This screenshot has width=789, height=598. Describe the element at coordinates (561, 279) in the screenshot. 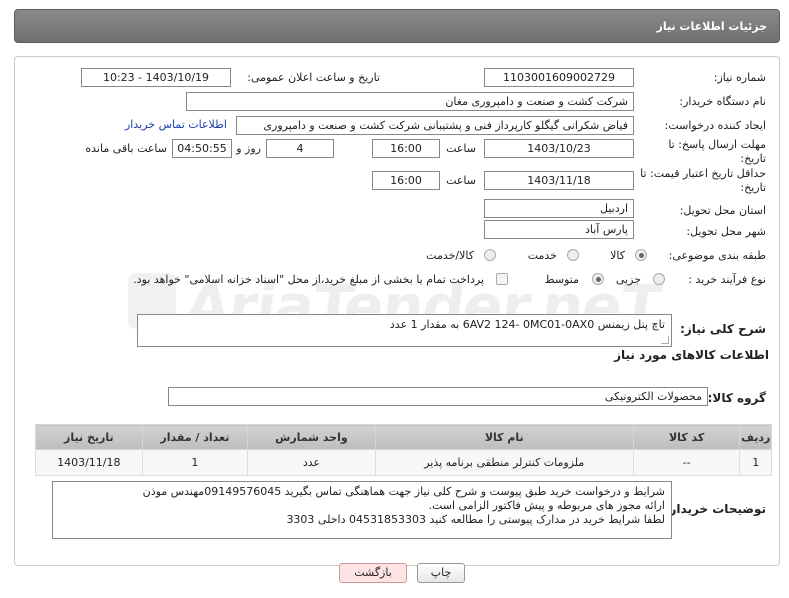

I see `process-option-medium: متوسط` at that location.